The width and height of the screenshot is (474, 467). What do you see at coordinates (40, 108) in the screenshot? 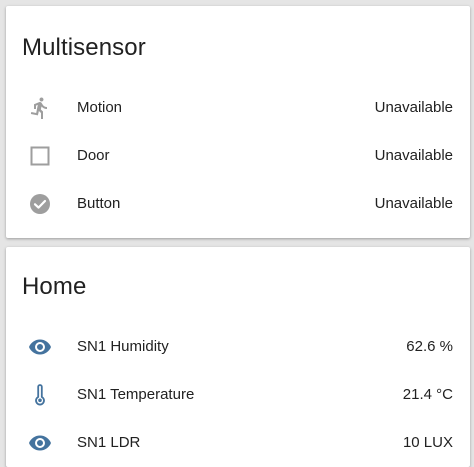
I see `motion-walk-icon` at bounding box center [40, 108].